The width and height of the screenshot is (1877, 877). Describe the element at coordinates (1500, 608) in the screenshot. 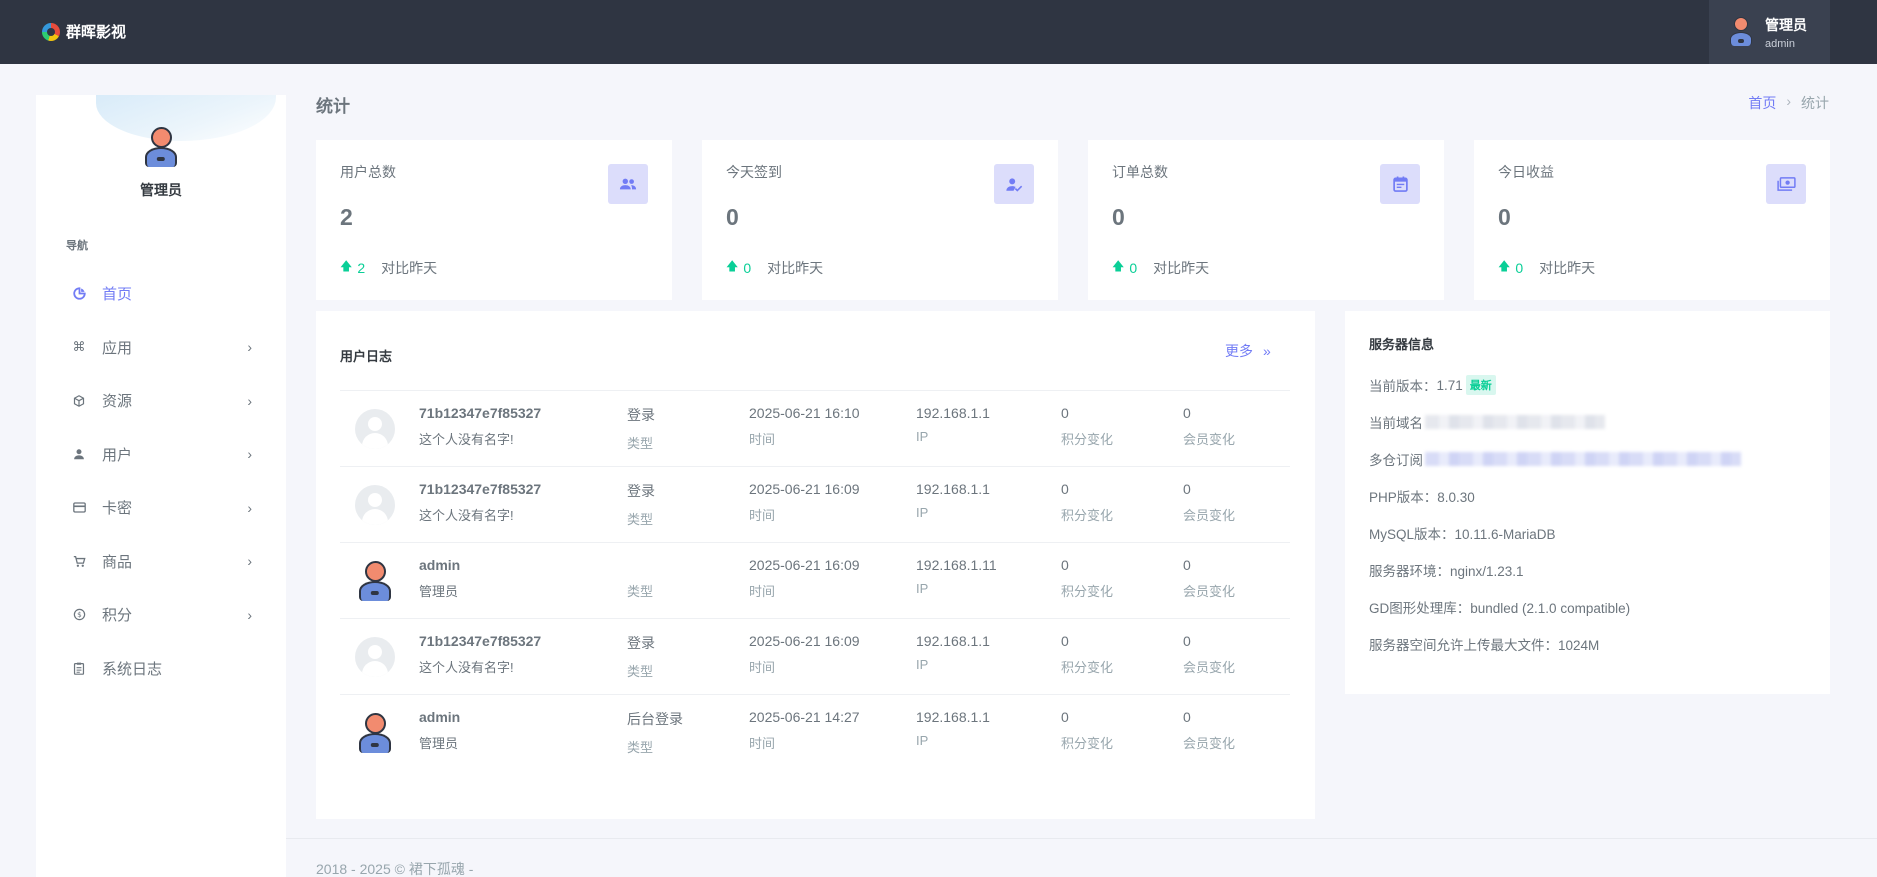

I see `server-gd: GD图形处理库：bundled (2.1.0 compatible)` at that location.